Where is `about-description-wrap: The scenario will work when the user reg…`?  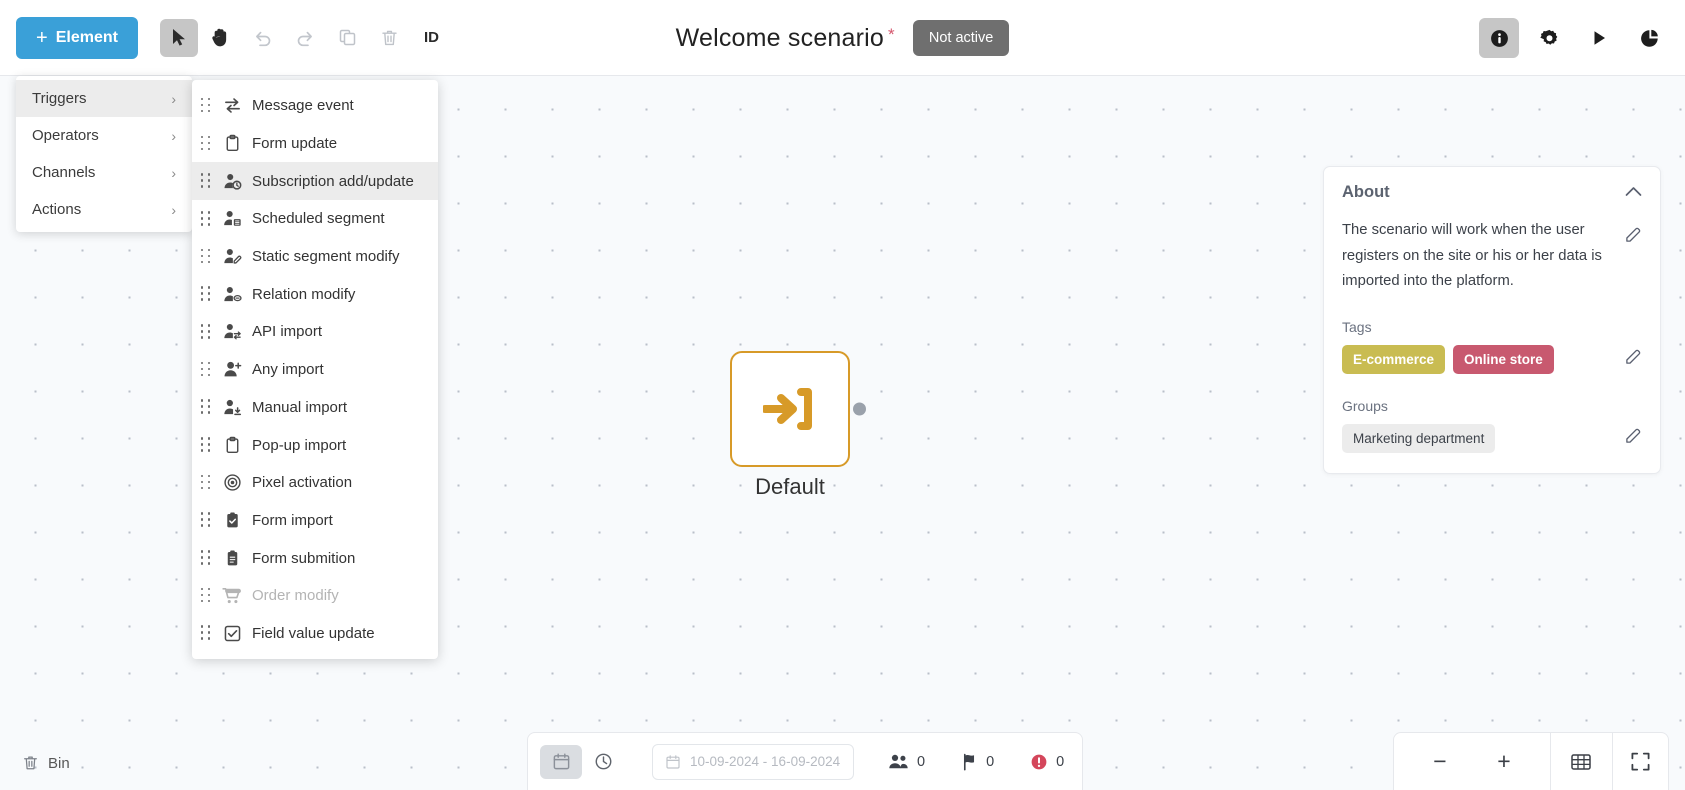
about-description-wrap: The scenario will work when the user reg… is located at coordinates (1492, 256).